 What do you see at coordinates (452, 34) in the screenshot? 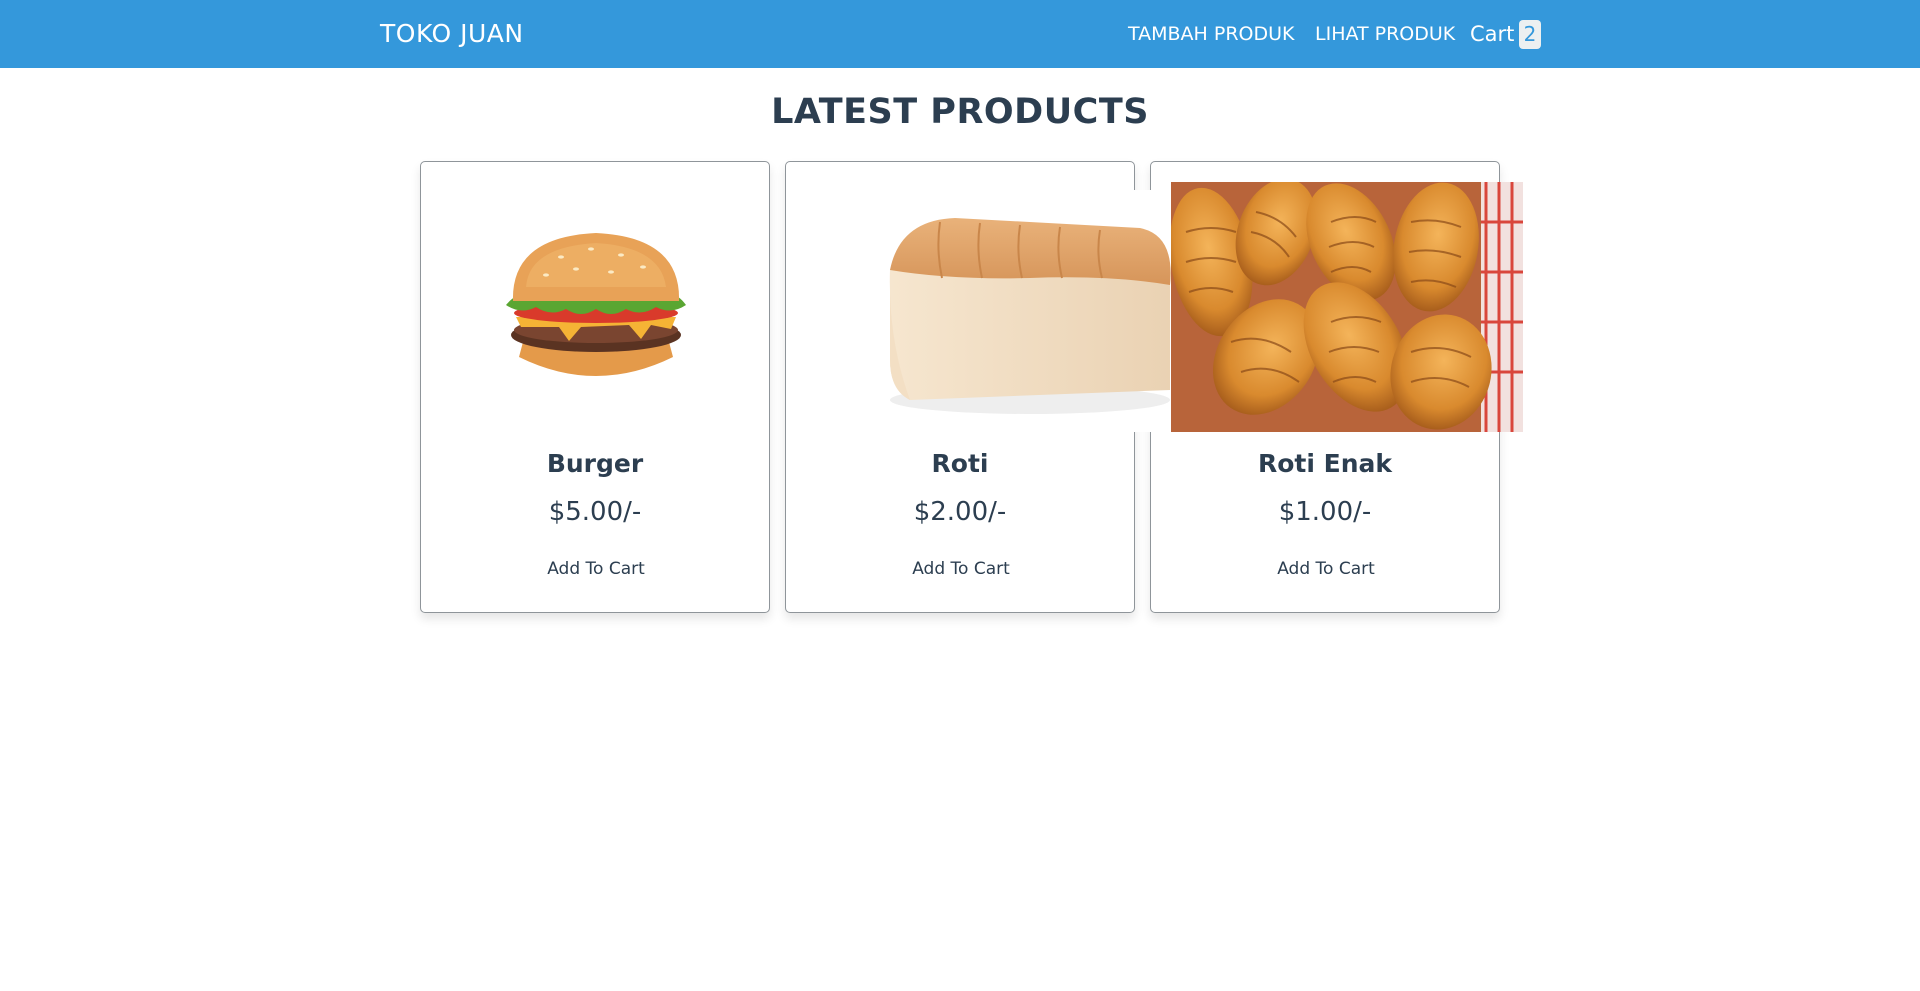
I see `brand-logo: TOKO JUAN` at bounding box center [452, 34].